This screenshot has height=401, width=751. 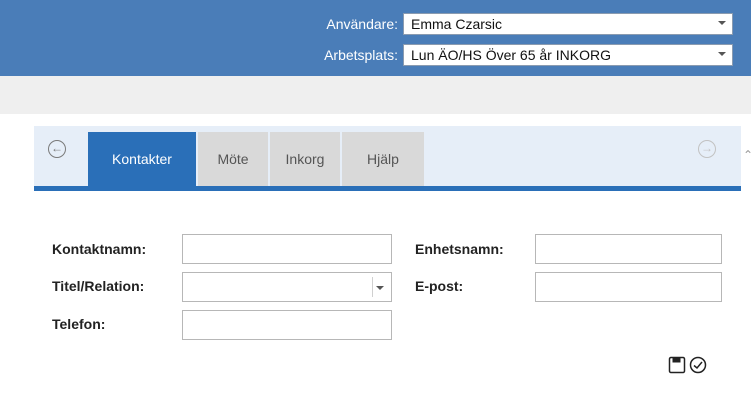 What do you see at coordinates (98, 286) in the screenshot?
I see `title-relation-label: Titel/Relation:` at bounding box center [98, 286].